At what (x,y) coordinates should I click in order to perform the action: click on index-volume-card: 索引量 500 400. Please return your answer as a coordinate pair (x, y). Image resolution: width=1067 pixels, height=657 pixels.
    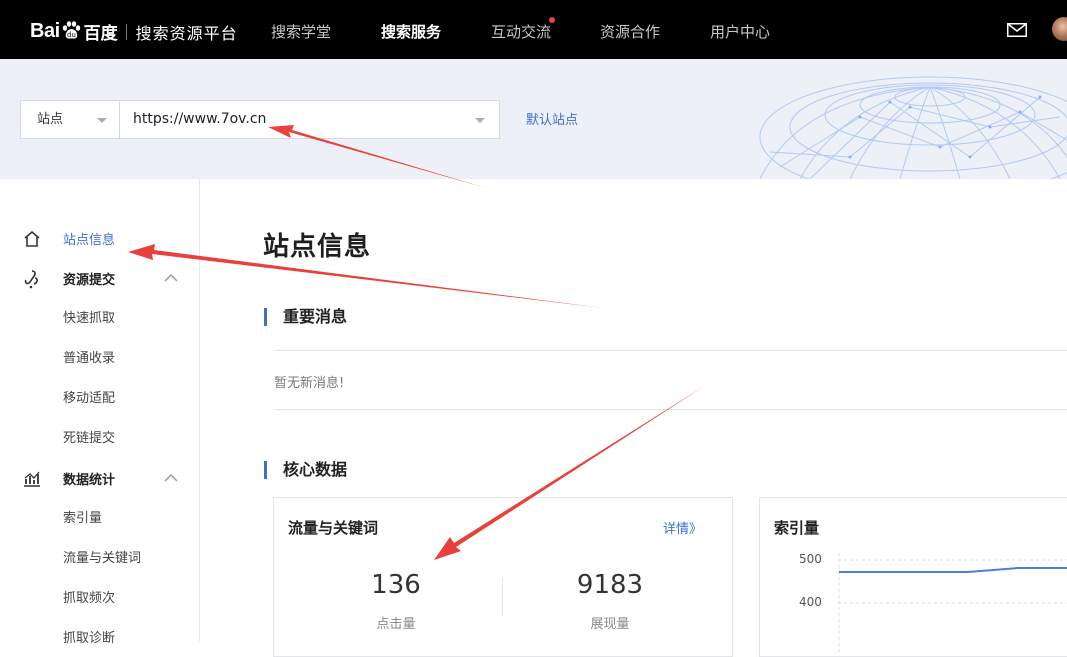
    Looking at the image, I should click on (913, 577).